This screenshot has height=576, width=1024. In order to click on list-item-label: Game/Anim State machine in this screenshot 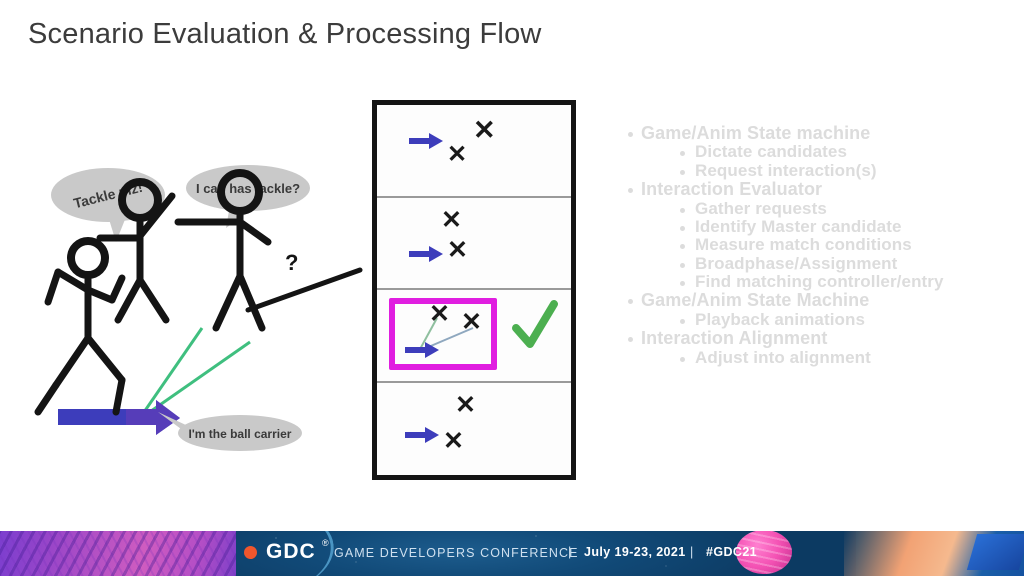, I will do `click(756, 133)`.